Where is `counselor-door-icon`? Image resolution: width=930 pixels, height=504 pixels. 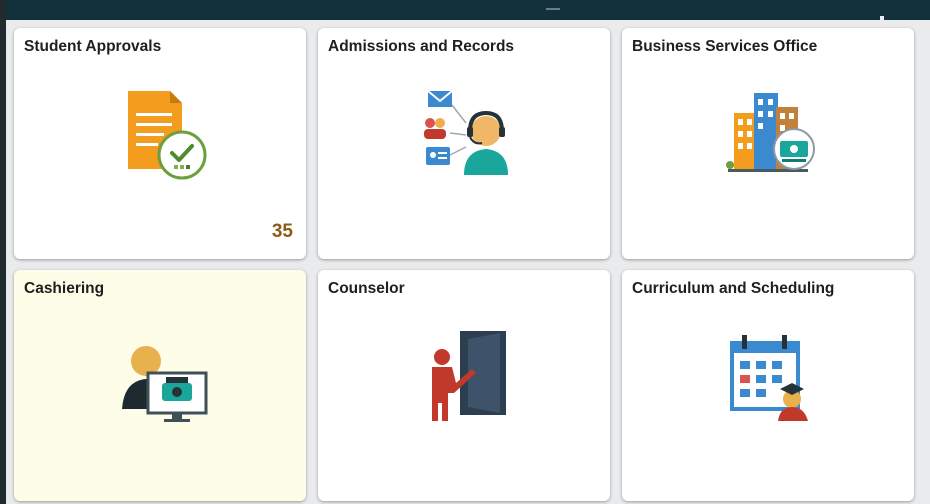 counselor-door-icon is located at coordinates (469, 376).